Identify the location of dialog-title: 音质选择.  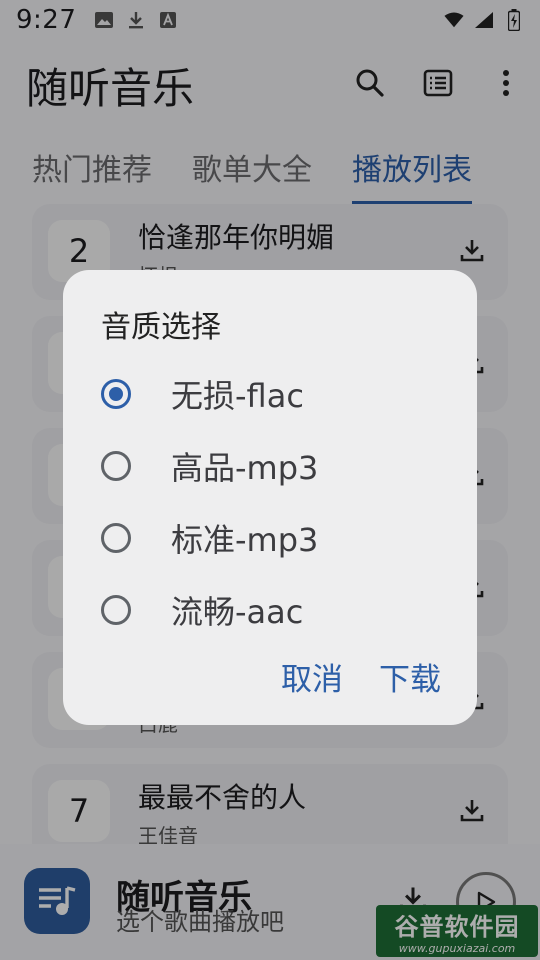
(161, 327).